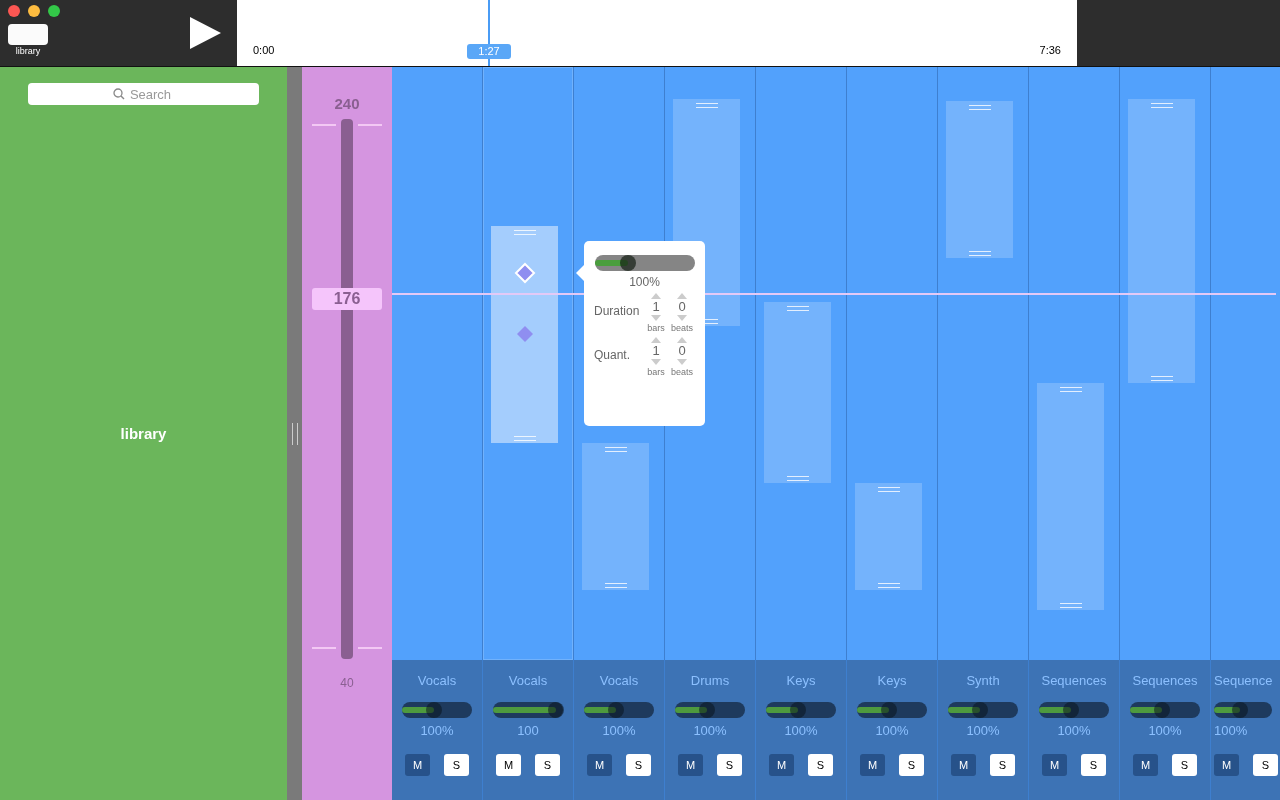 The height and width of the screenshot is (800, 1280). I want to click on play-icon, so click(205, 33).